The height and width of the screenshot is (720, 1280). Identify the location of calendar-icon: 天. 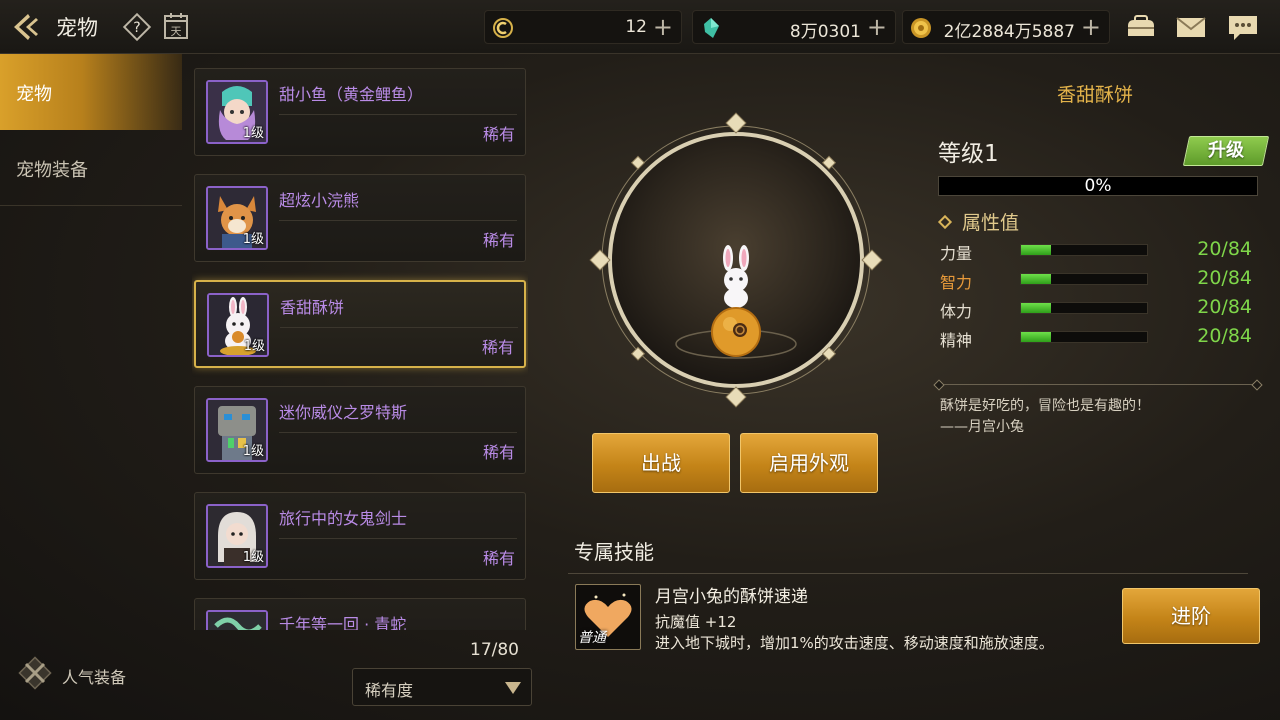
(176, 26).